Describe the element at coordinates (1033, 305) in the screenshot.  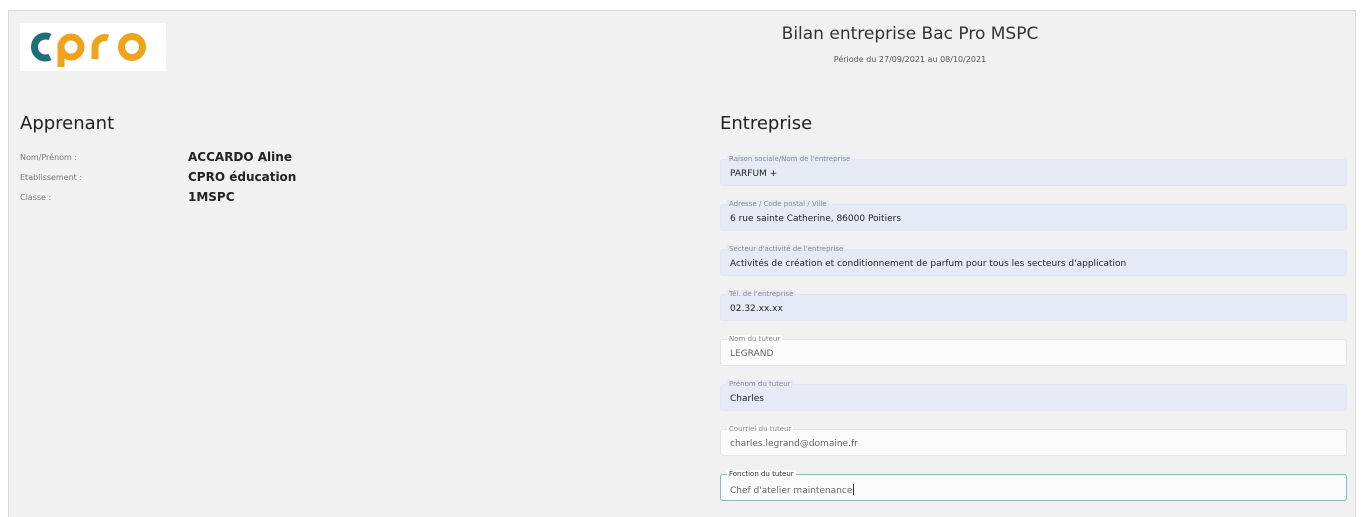
I see `phone-field: Tél. de l'entreprise 02.32.xx.xx` at that location.